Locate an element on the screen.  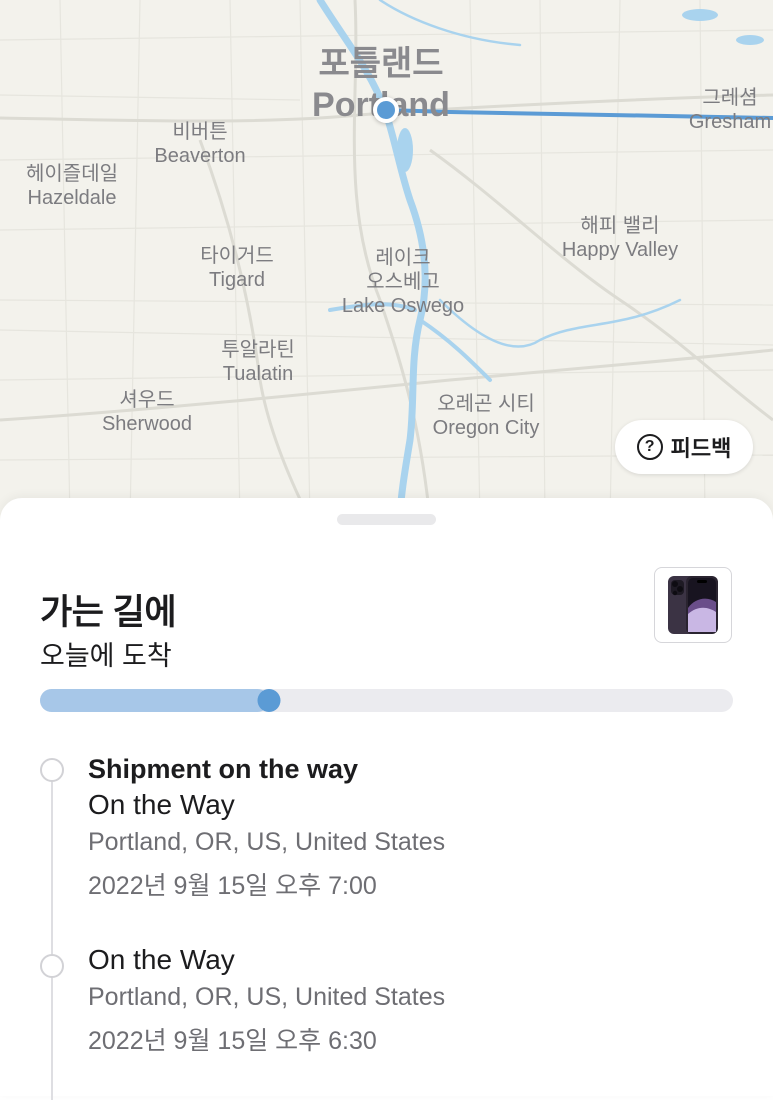
event-timestamp: 2022년 9월 15일 오후 6:30 is located at coordinates (232, 1041).